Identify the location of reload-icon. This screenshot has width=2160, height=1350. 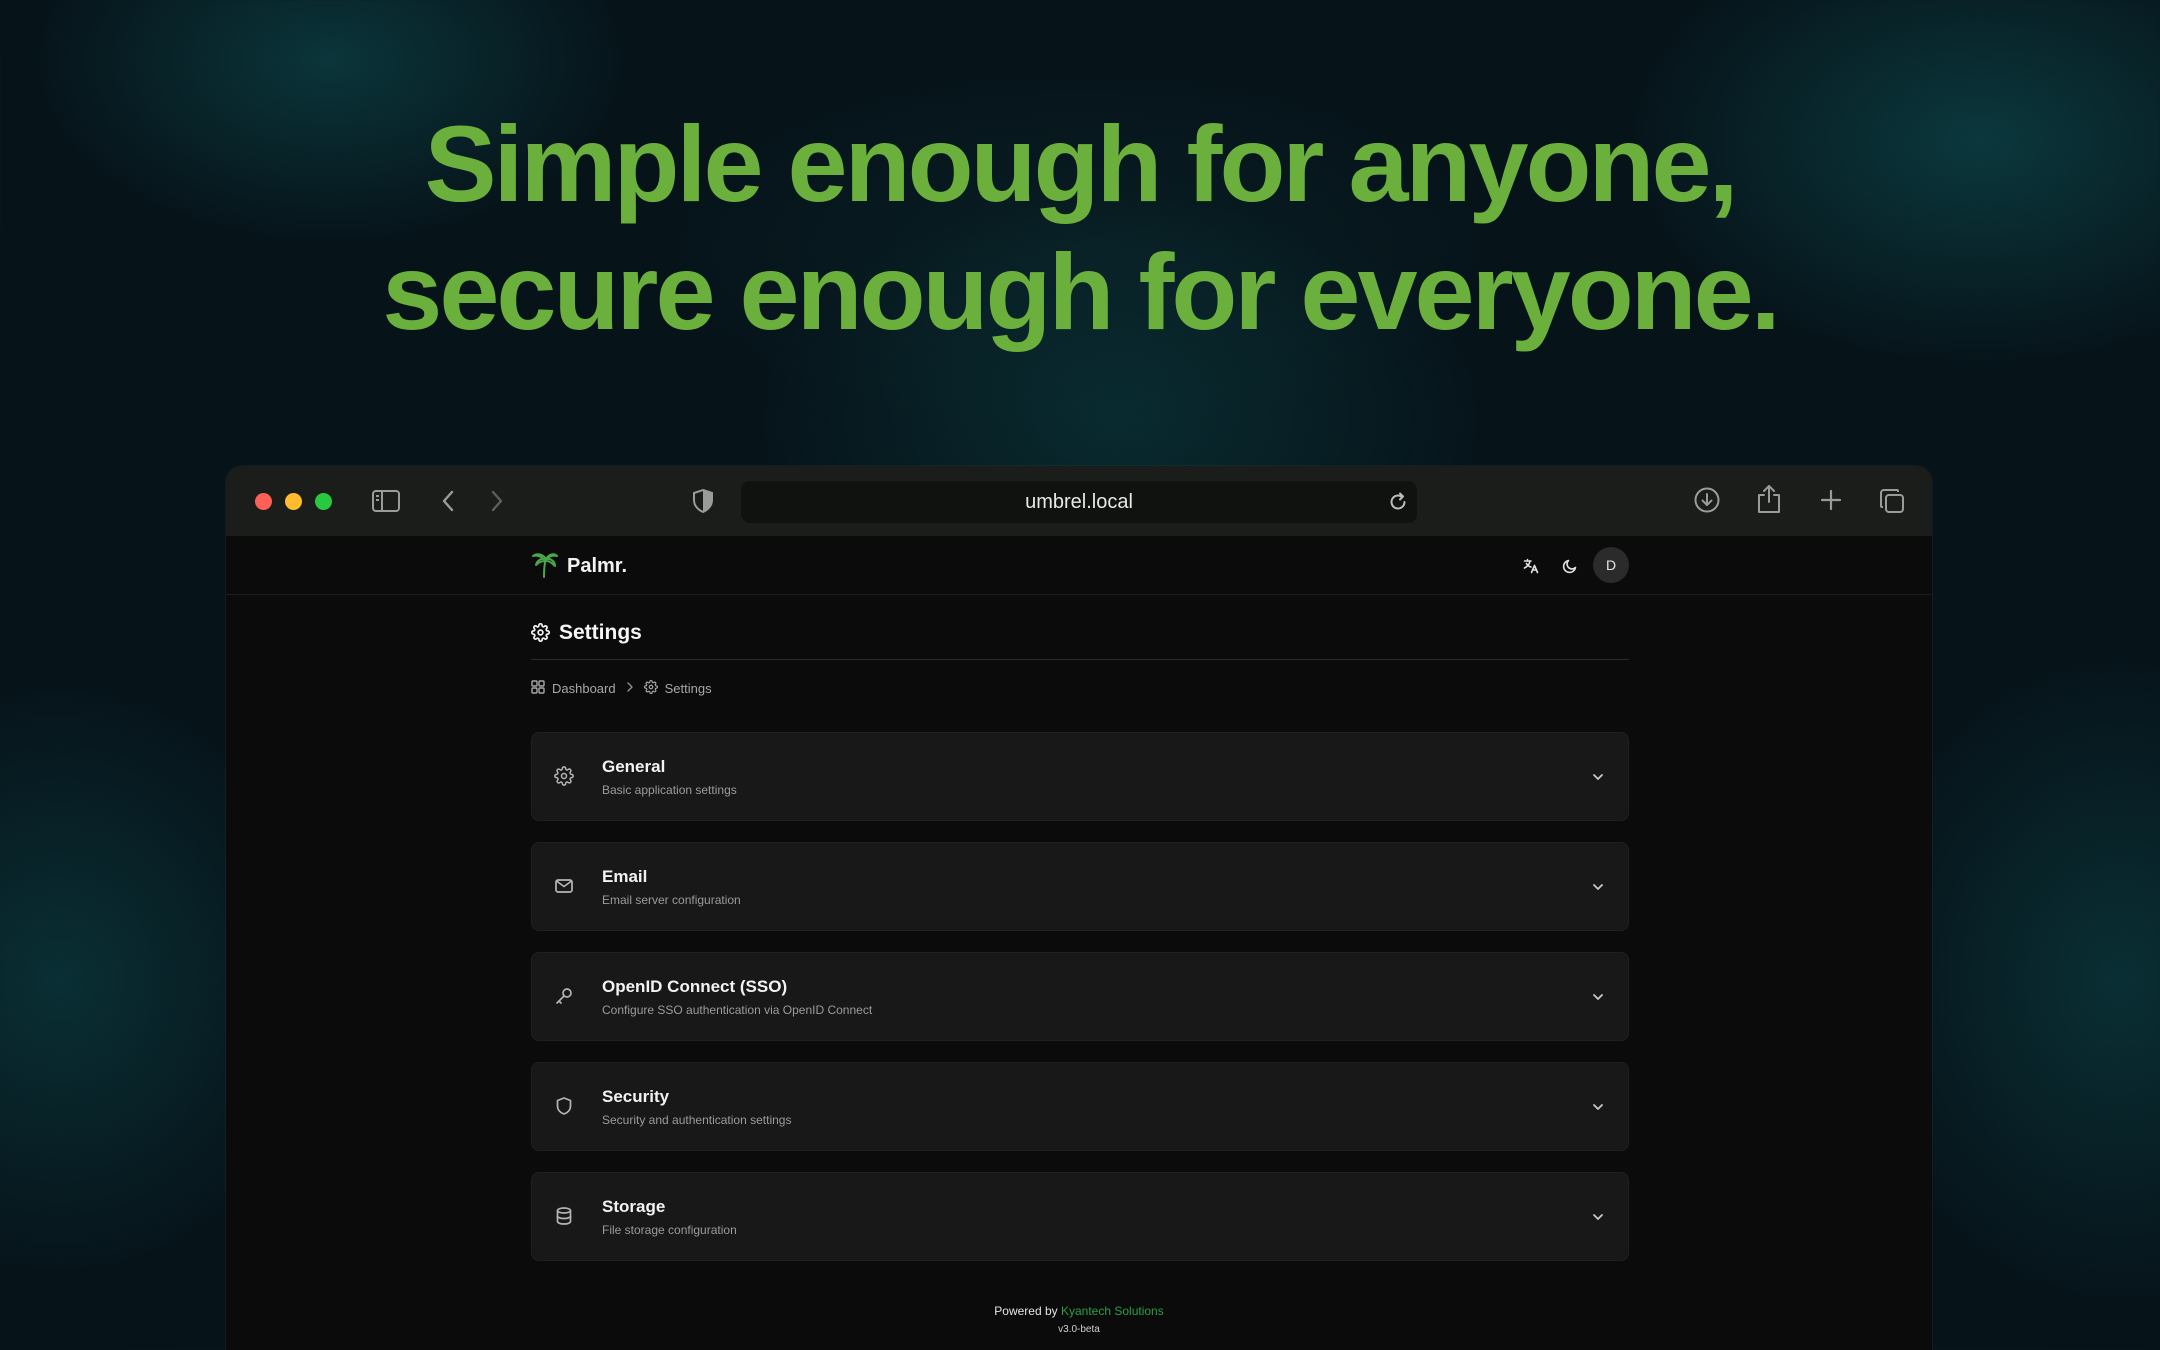
(1398, 504).